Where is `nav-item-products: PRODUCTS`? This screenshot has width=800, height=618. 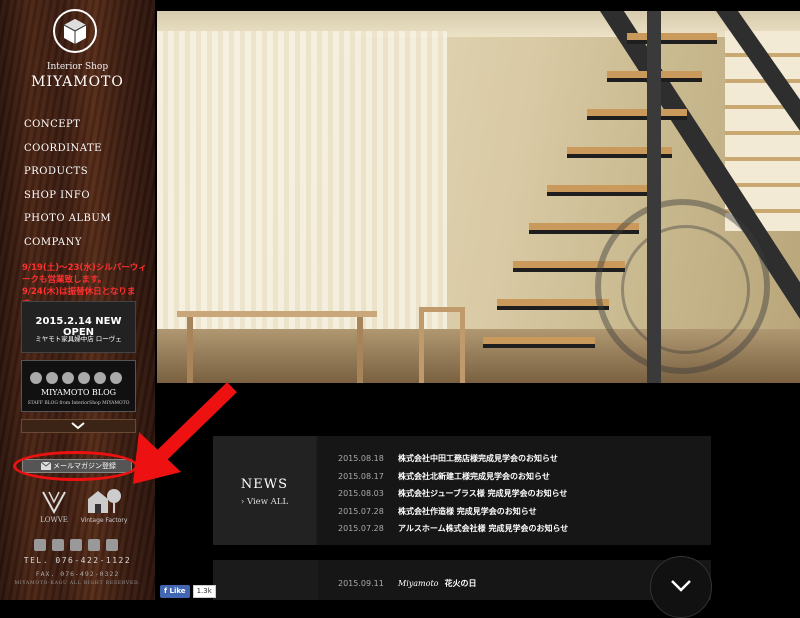 nav-item-products: PRODUCTS is located at coordinates (67, 175).